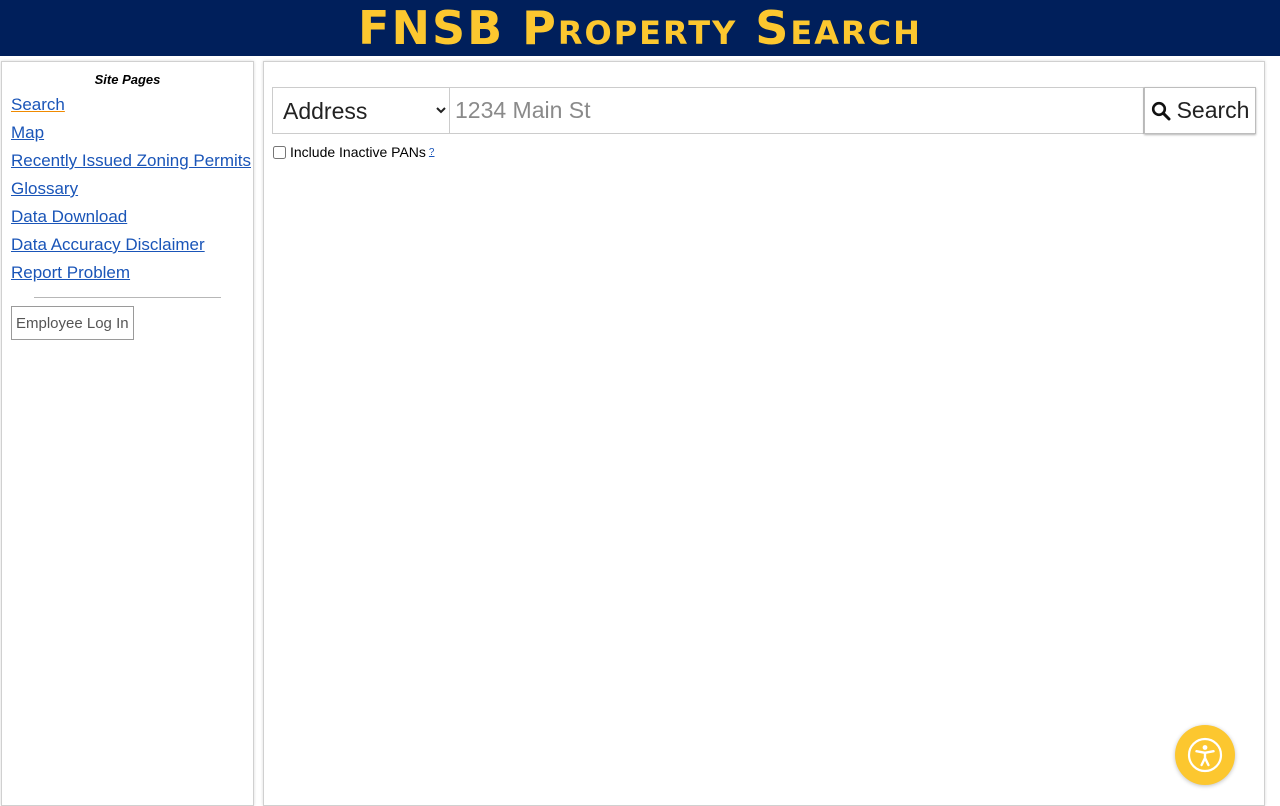 The image size is (1280, 806). What do you see at coordinates (127, 297) in the screenshot?
I see `sidebar-divider` at bounding box center [127, 297].